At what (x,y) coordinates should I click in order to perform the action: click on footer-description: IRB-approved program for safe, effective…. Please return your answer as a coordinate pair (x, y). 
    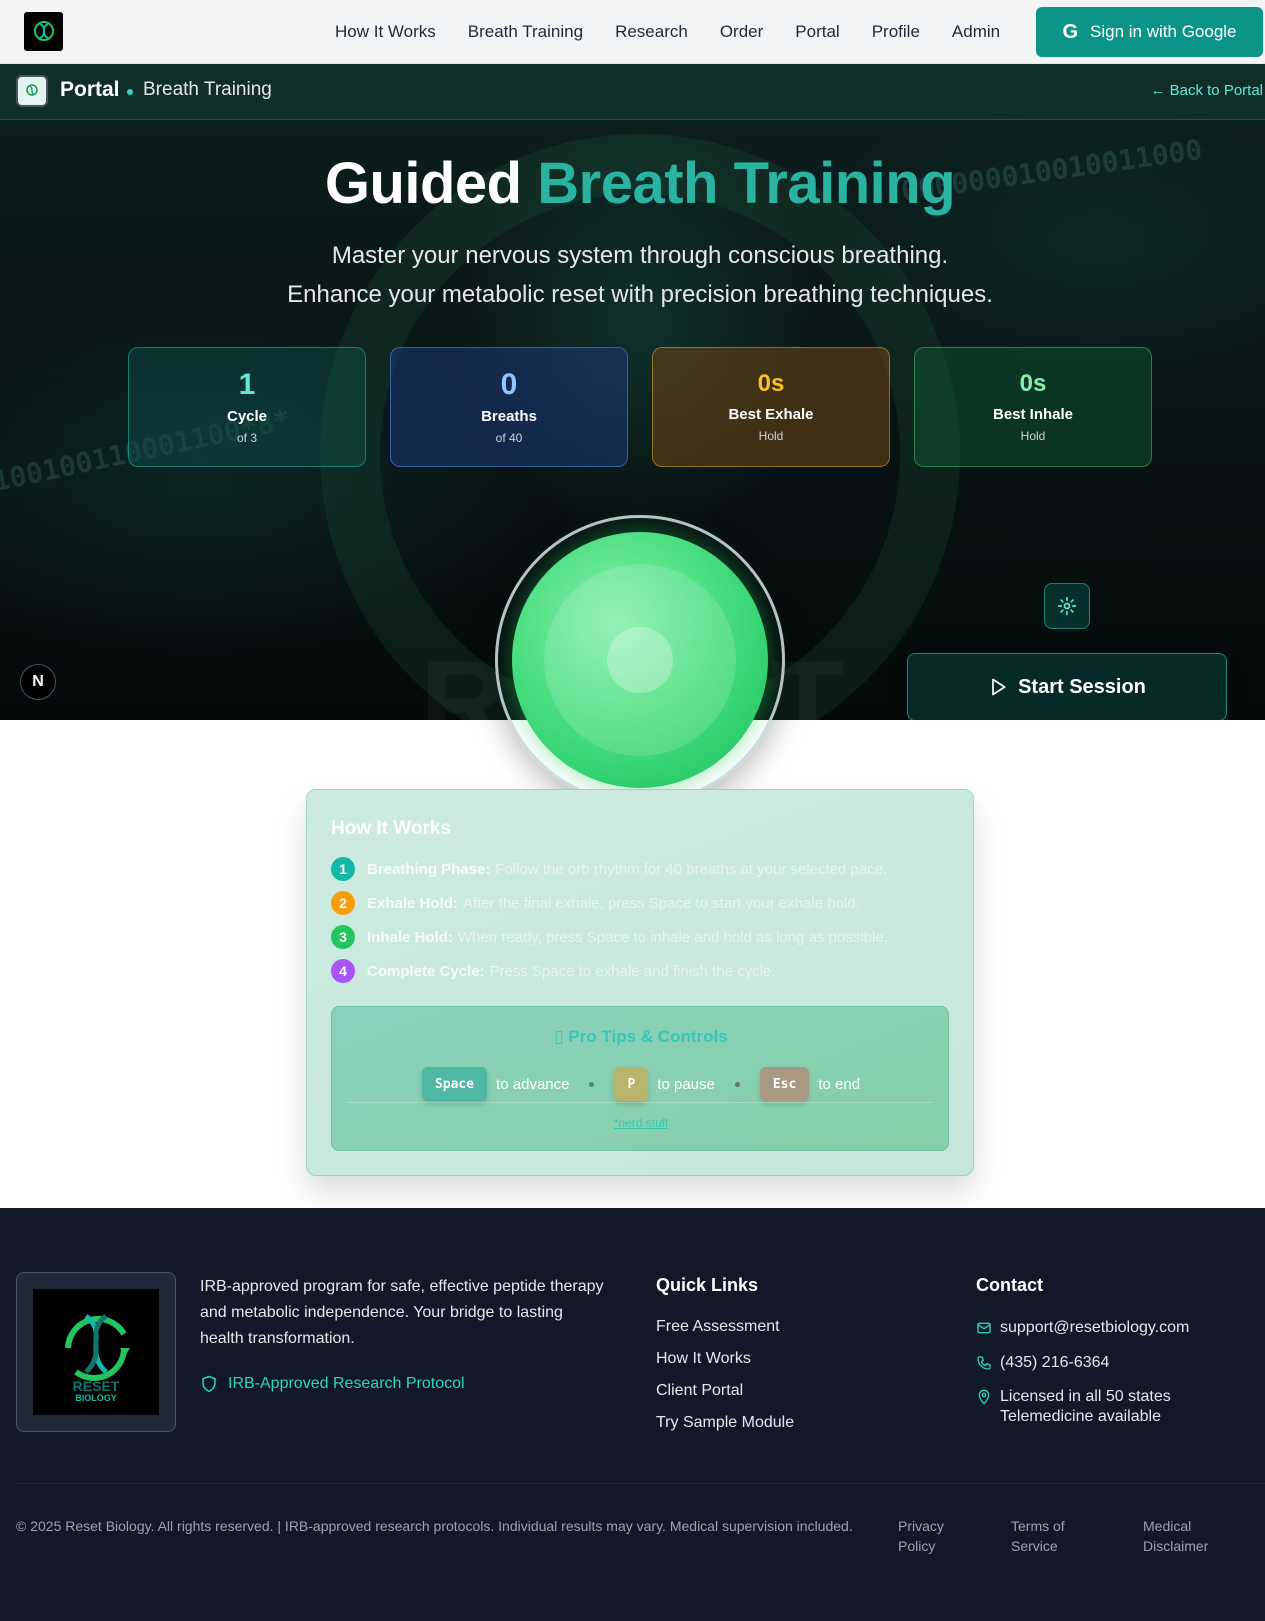
    Looking at the image, I should click on (402, 1312).